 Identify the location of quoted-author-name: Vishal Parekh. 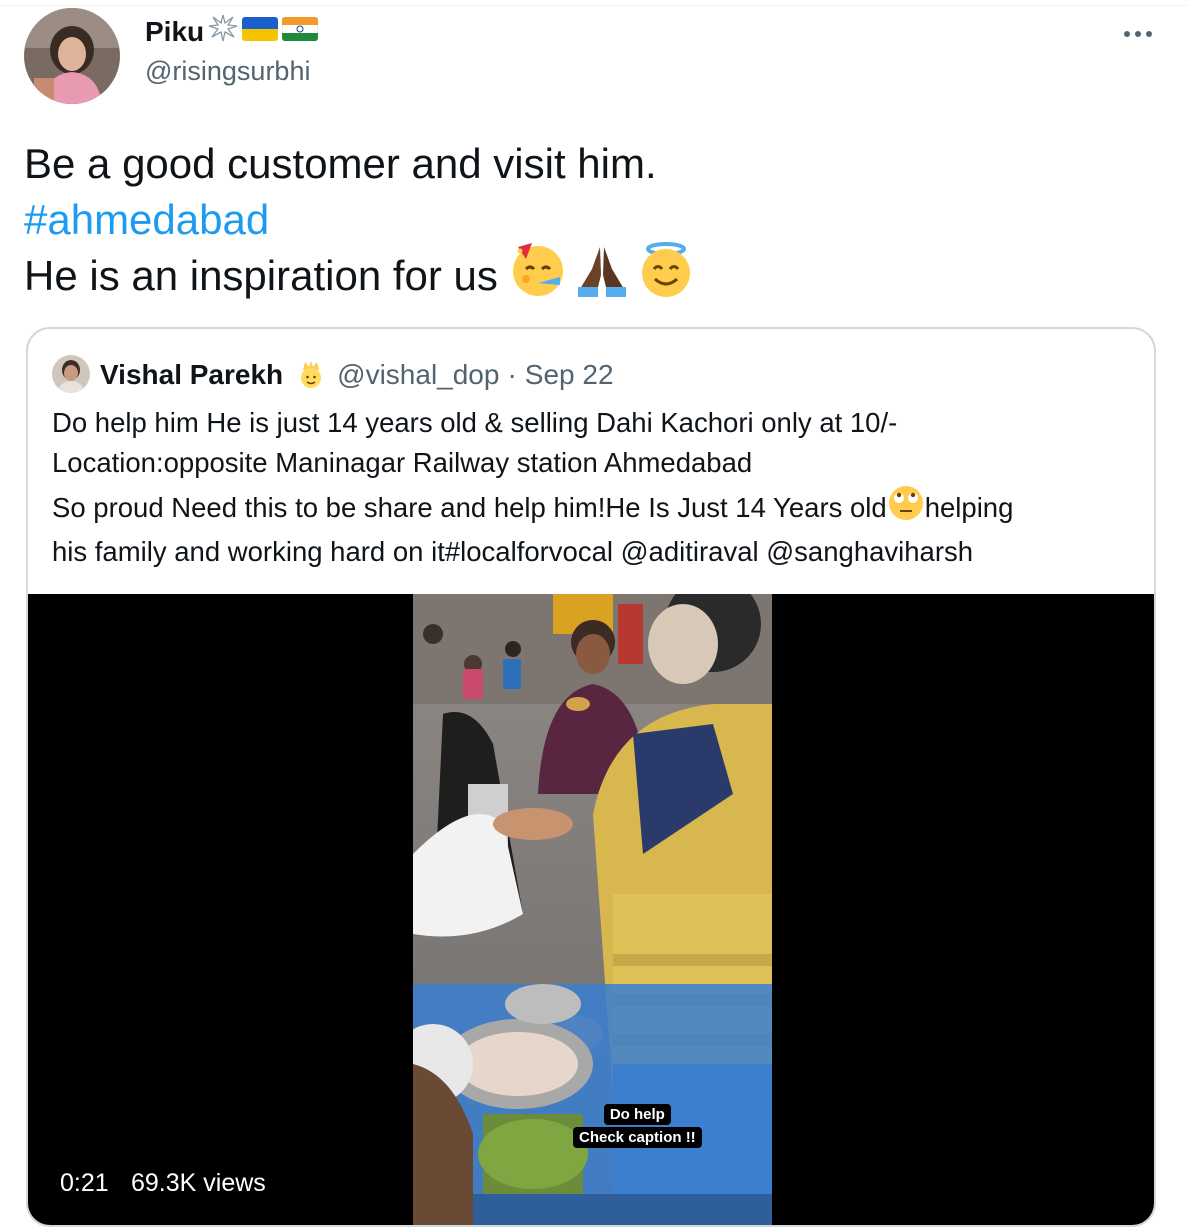
(191, 375).